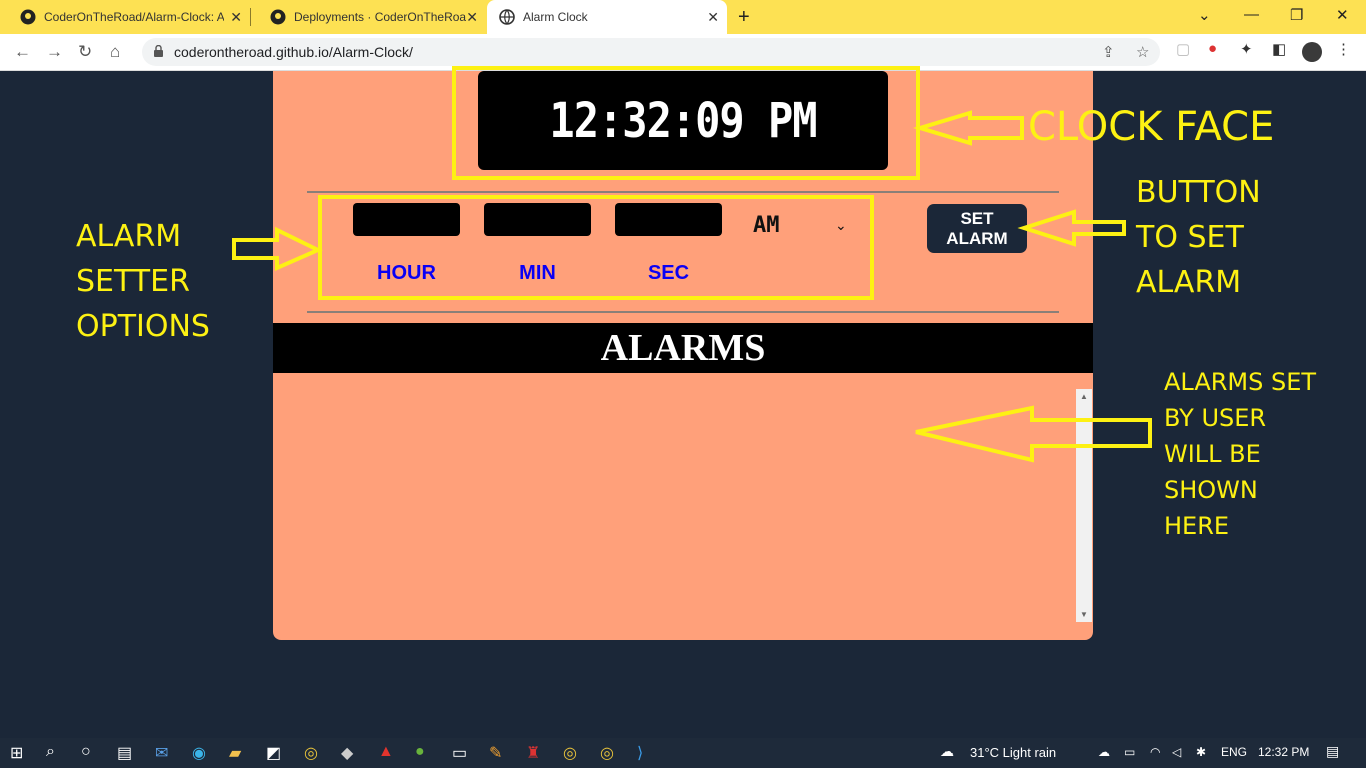 This screenshot has height=768, width=1366. What do you see at coordinates (1084, 614) in the screenshot?
I see `scroll-down-icon: ▼` at bounding box center [1084, 614].